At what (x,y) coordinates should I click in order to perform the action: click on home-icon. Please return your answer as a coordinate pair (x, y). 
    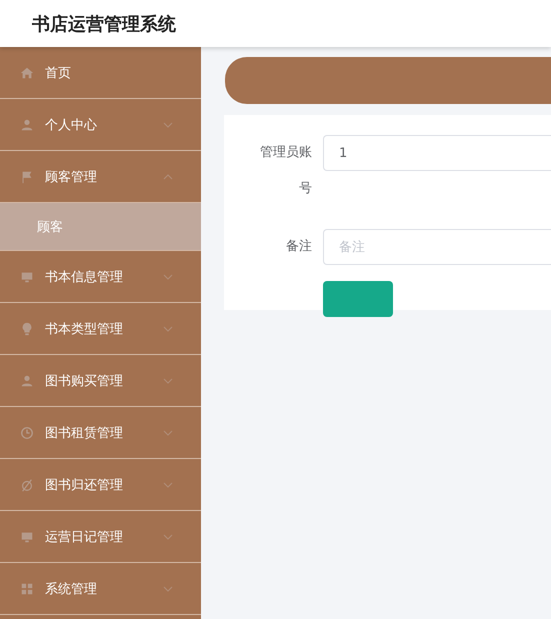
    Looking at the image, I should click on (27, 73).